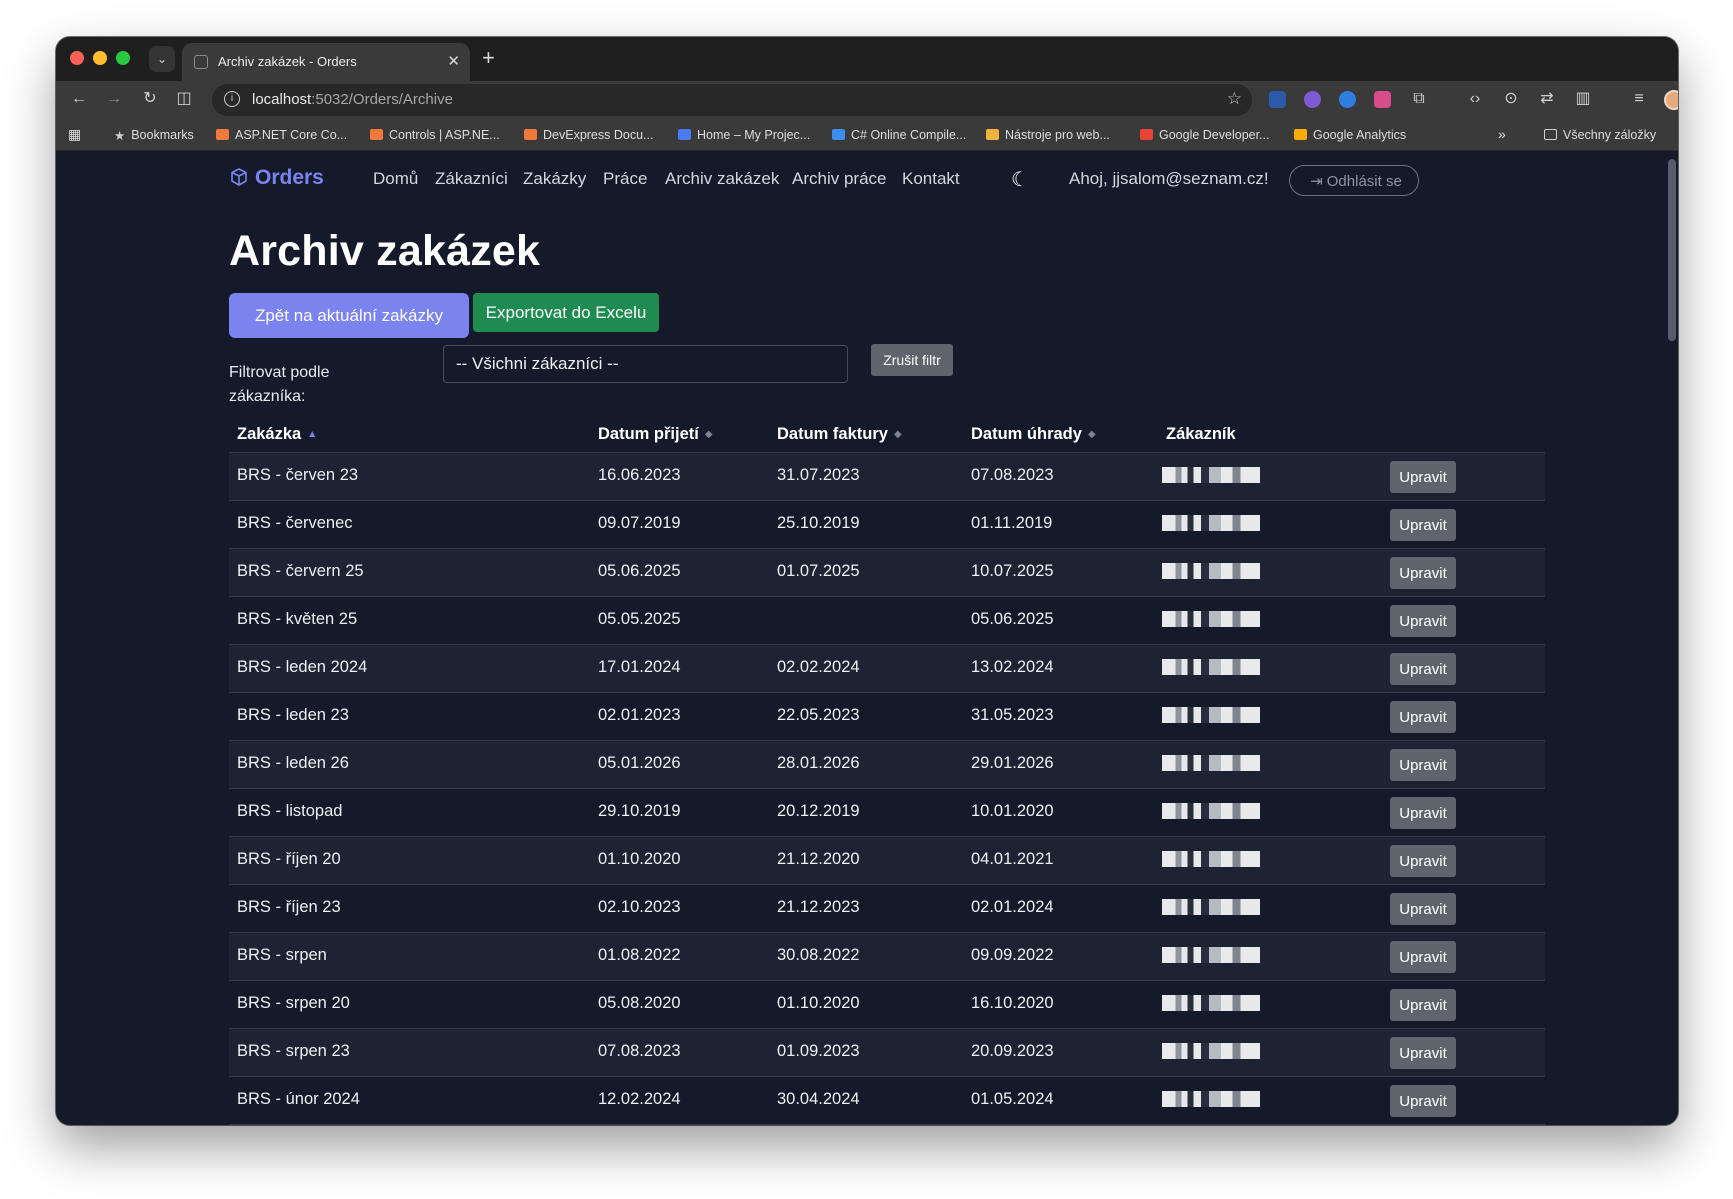 The image size is (1733, 1199). Describe the element at coordinates (453, 61) in the screenshot. I see `tab-close-icon: ✕` at that location.